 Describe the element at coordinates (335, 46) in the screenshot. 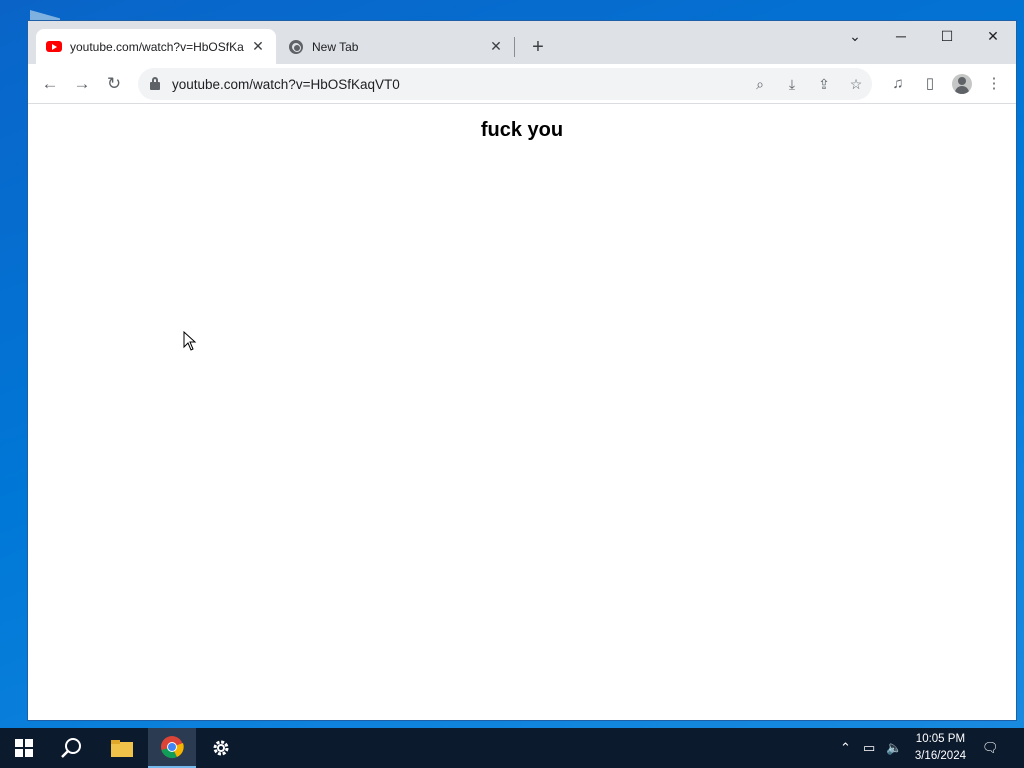

I see `tab-title: New Tab` at that location.